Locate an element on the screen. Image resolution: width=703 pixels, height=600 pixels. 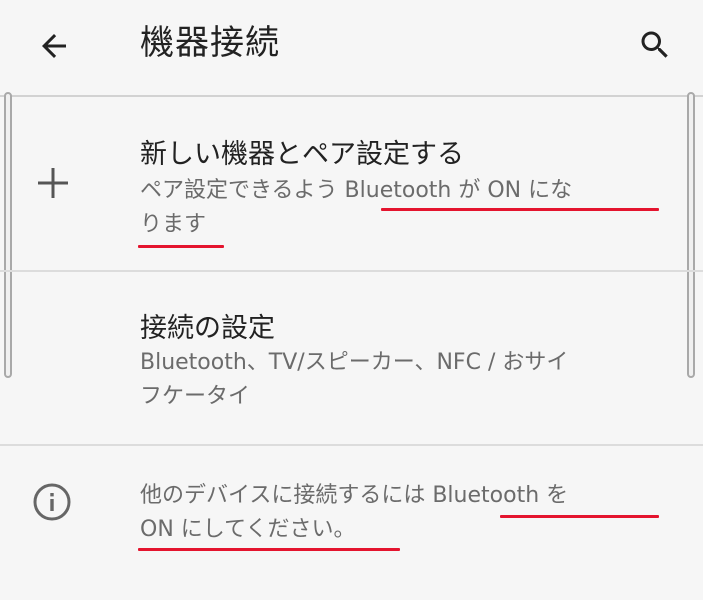
info-text-line2: ON にしてください。 is located at coordinates (248, 529).